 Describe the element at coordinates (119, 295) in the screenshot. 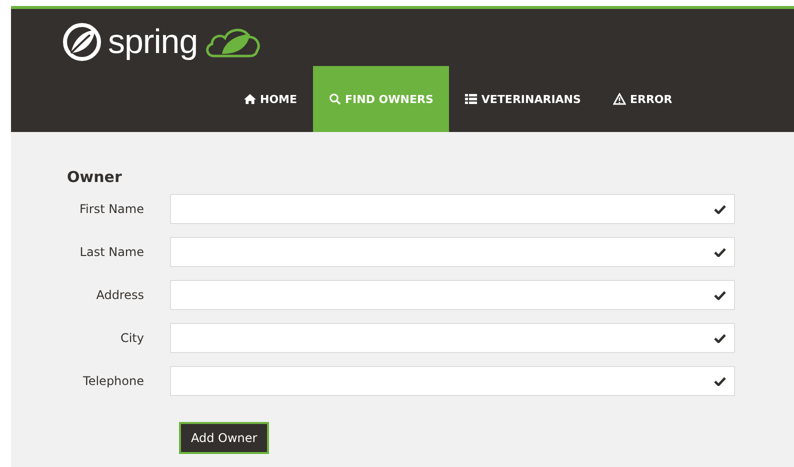

I see `field-label: Address` at that location.